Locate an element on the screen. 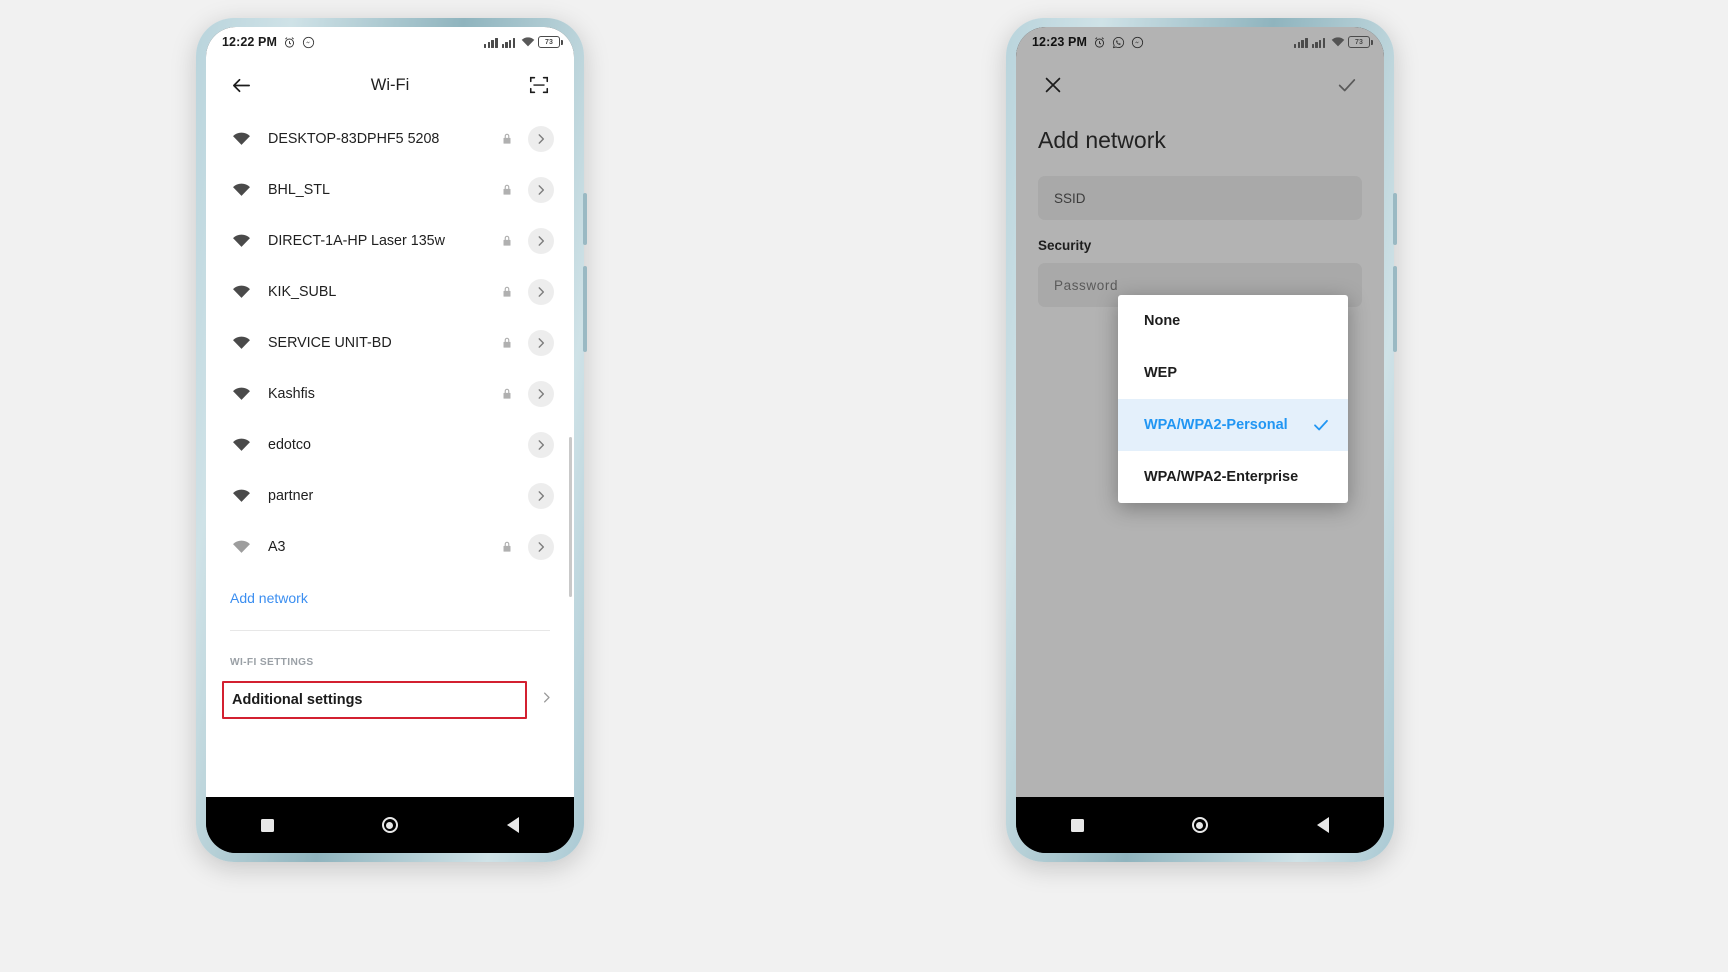 The height and width of the screenshot is (972, 1728). additional-settings-row: Additional settings is located at coordinates (388, 700).